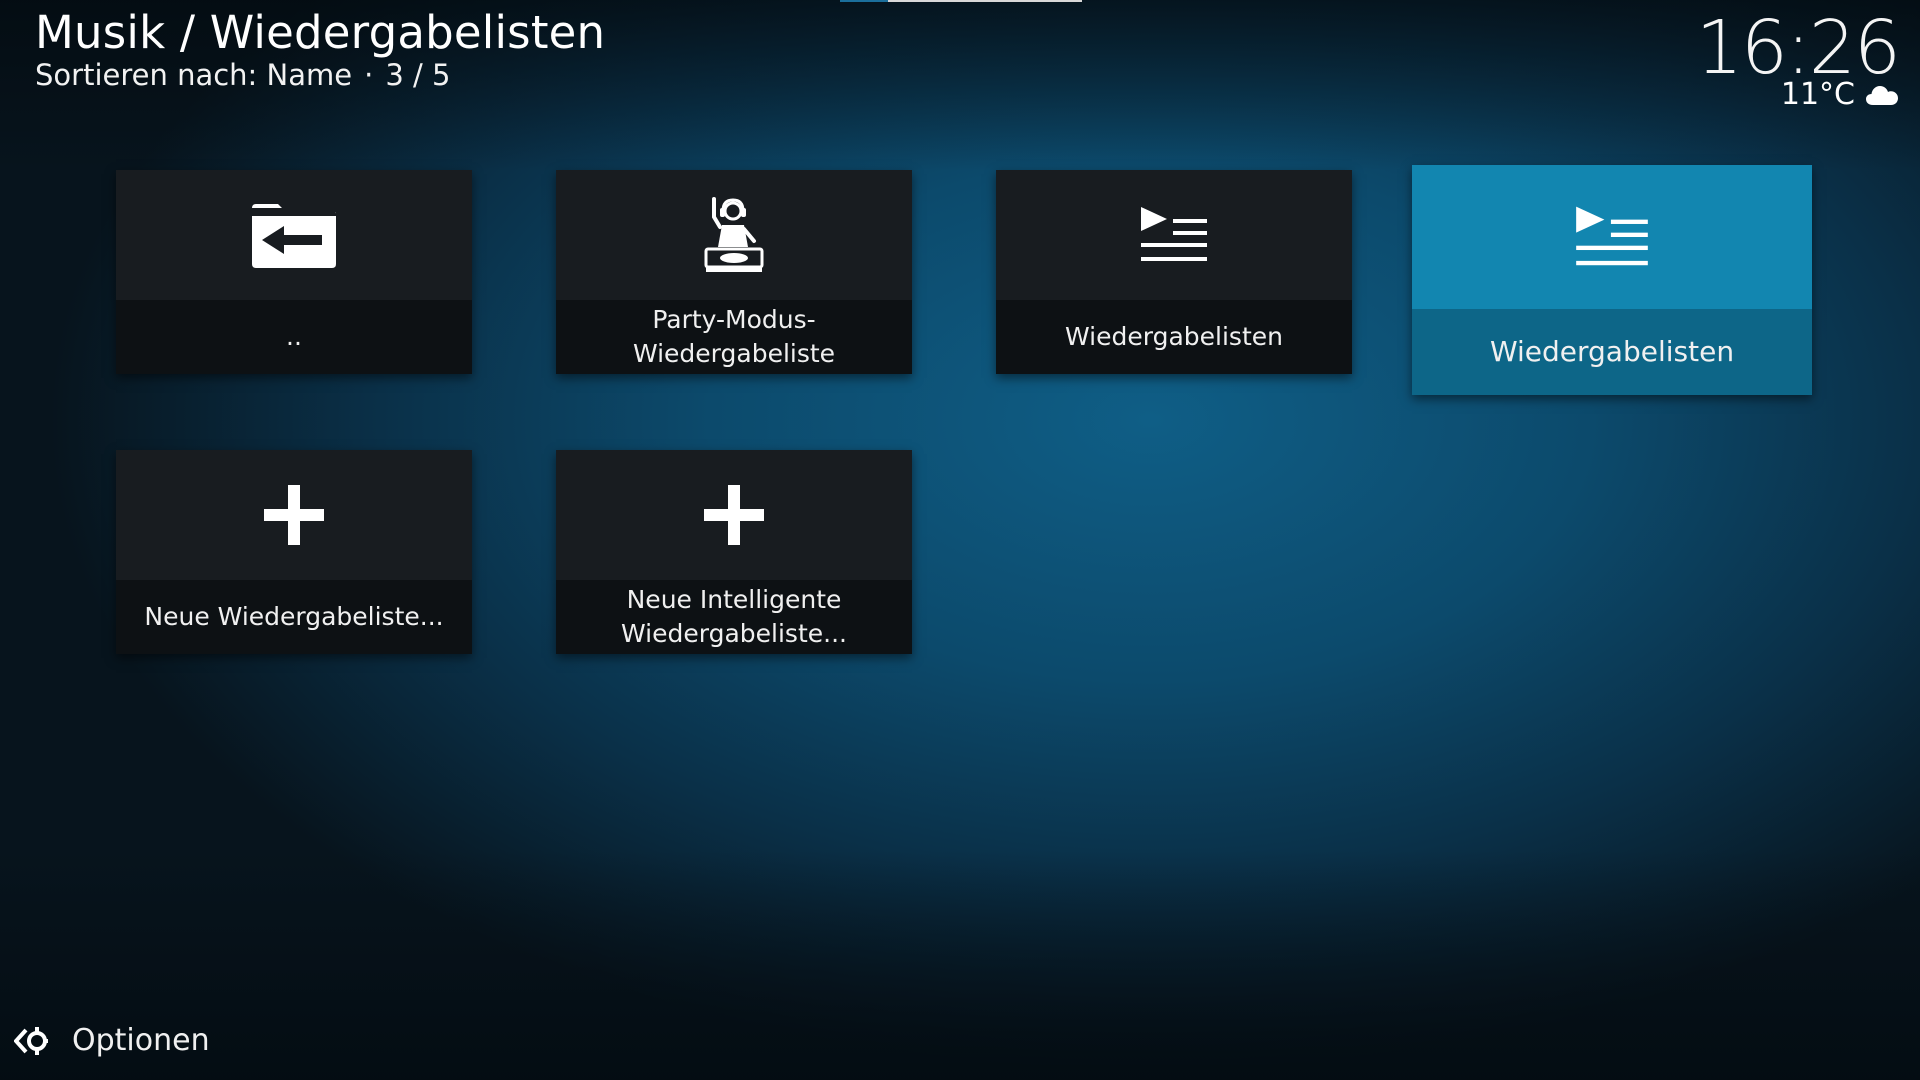  What do you see at coordinates (294, 337) in the screenshot?
I see `tile-label: ..` at bounding box center [294, 337].